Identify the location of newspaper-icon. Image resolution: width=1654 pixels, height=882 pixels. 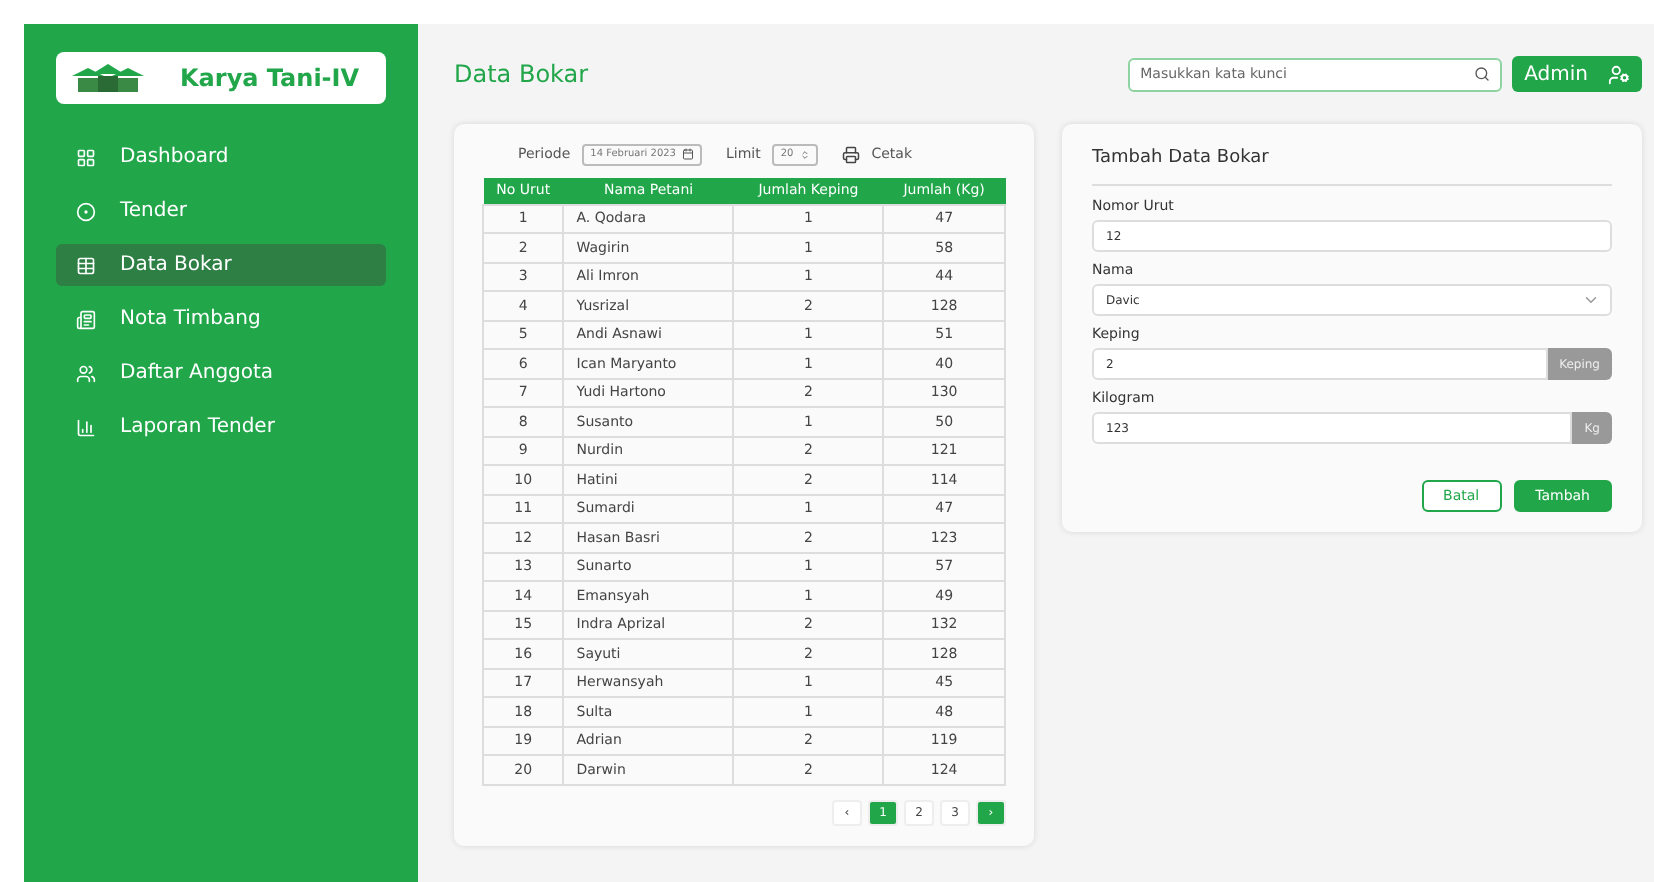
(86, 319).